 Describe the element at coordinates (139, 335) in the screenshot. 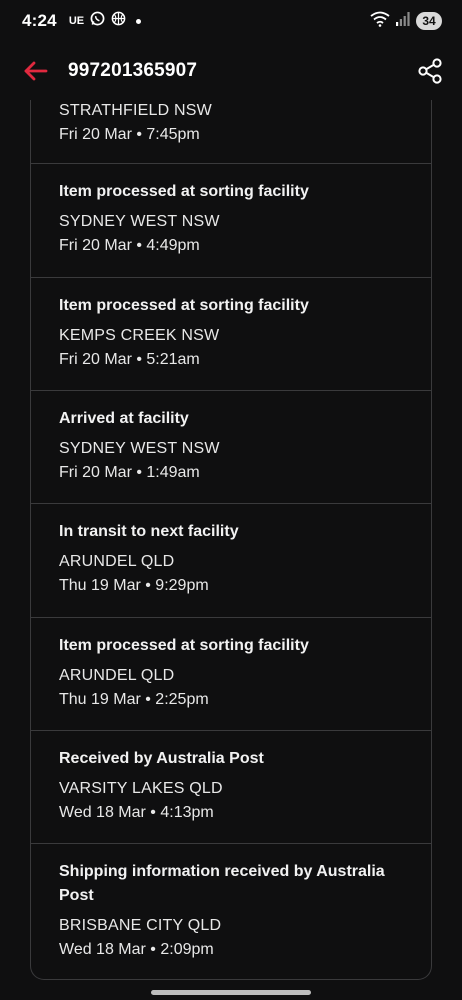

I see `event-location: KEMPS CREEK NSW` at that location.